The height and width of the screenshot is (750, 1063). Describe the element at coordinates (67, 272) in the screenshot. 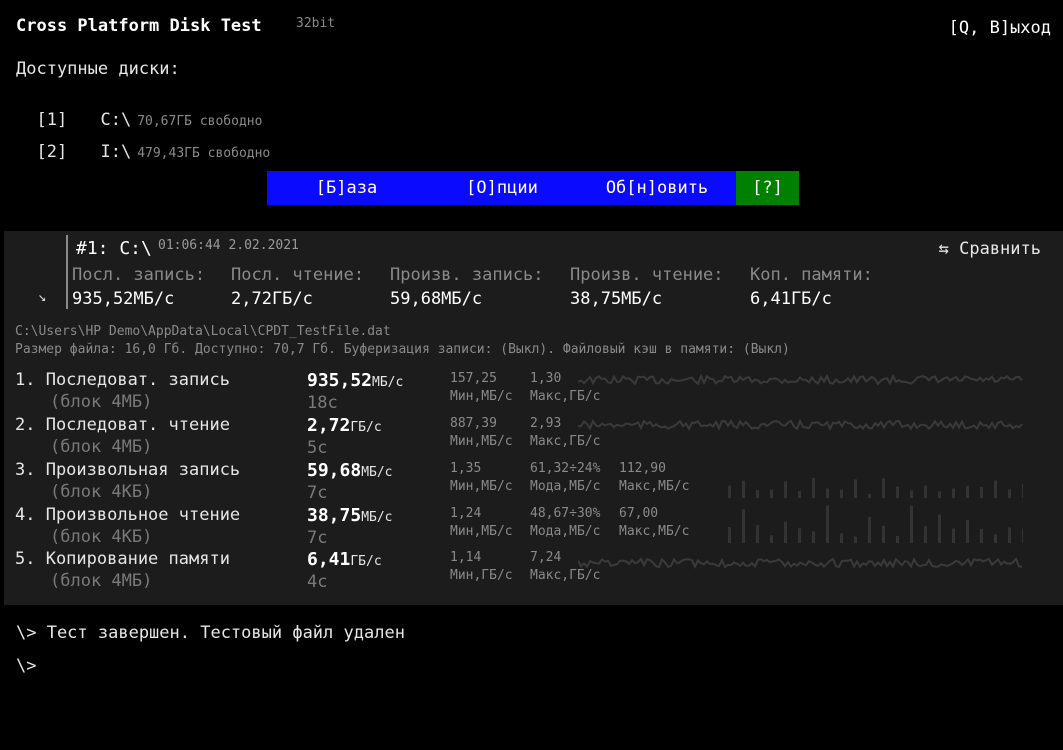

I see `result-divider` at that location.